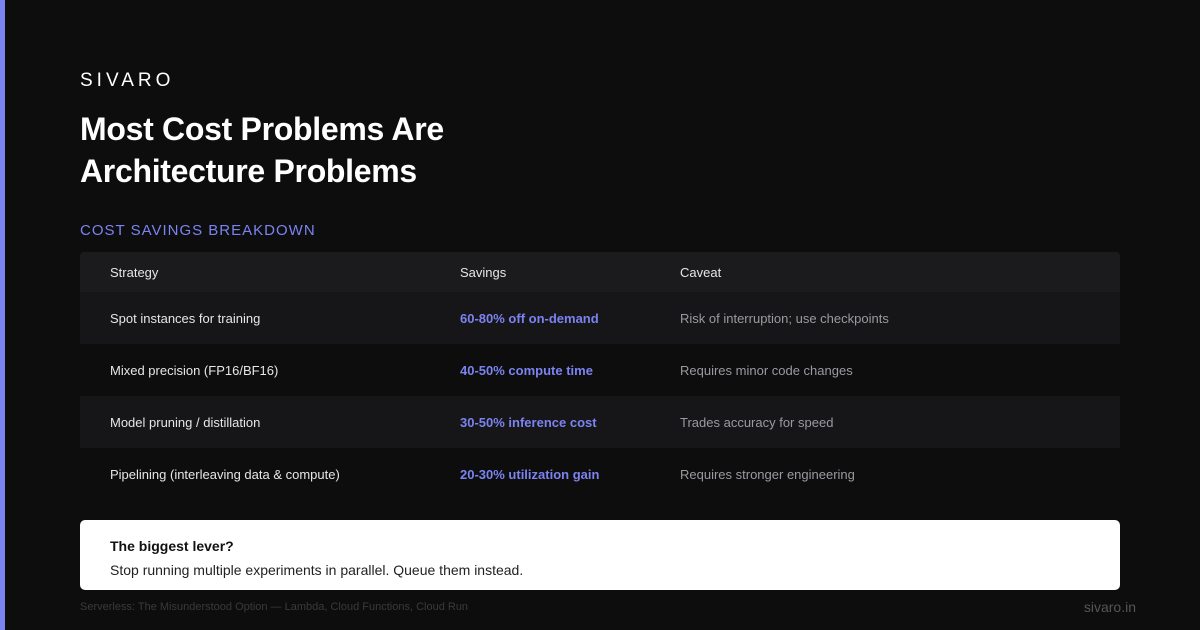 This screenshot has width=1200, height=630. Describe the element at coordinates (2, 315) in the screenshot. I see `accent-bar` at that location.